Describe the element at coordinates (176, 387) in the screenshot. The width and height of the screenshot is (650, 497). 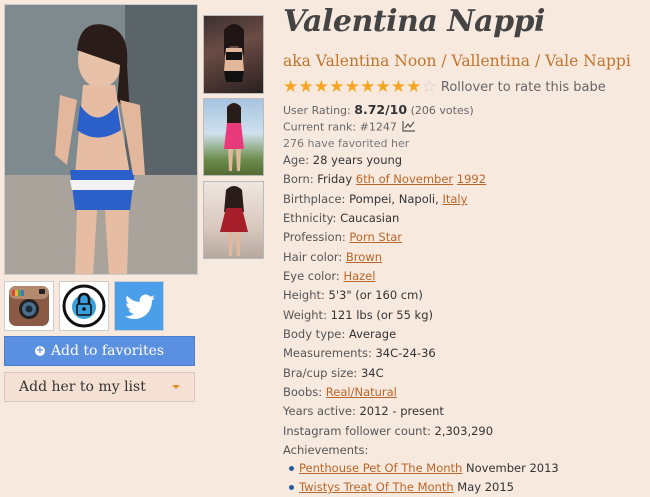
I see `caret-down-icon` at that location.